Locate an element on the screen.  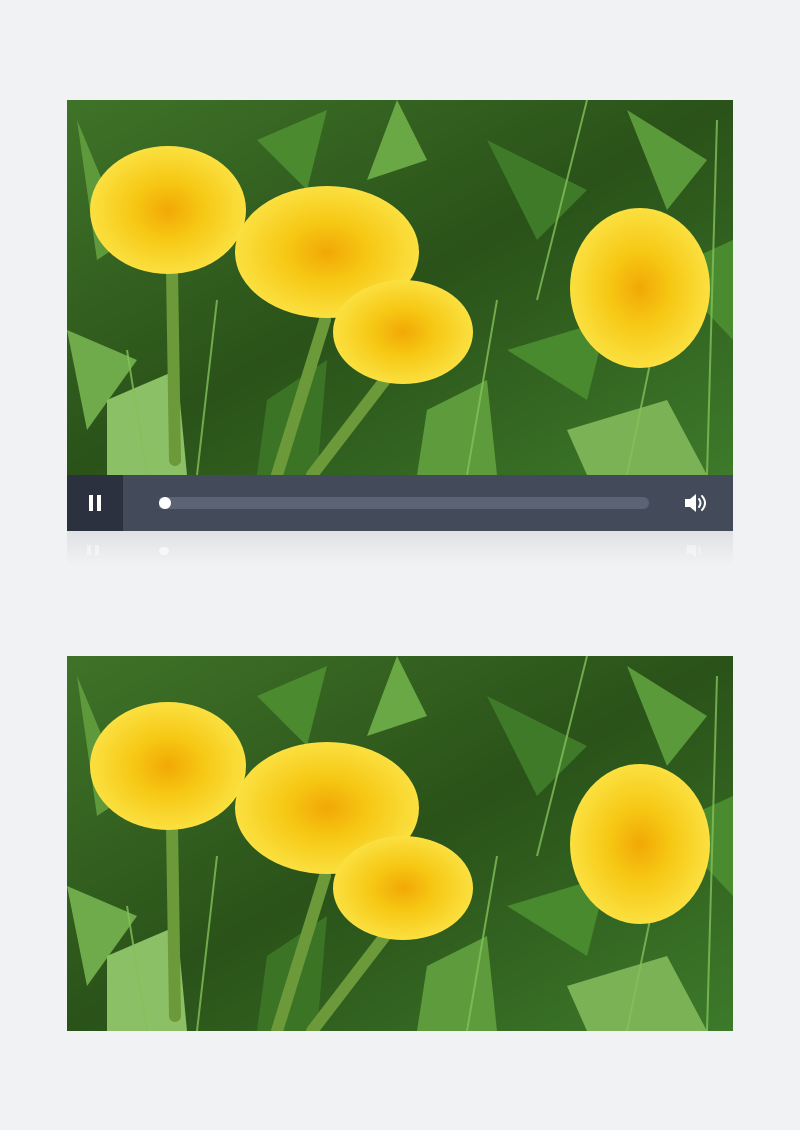
player-reflection is located at coordinates (400, 548).